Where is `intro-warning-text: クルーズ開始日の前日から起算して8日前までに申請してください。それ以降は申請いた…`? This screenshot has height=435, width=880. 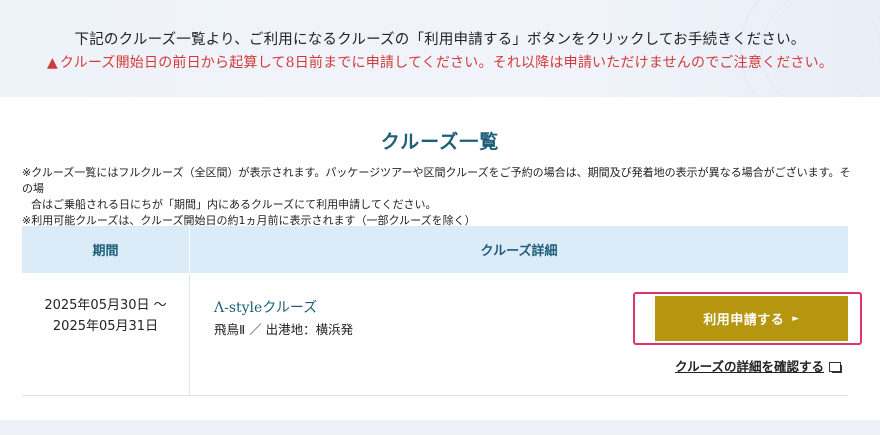
intro-warning-text: クルーズ開始日の前日から起算して8日前までに申請してください。それ以降は申請いた… is located at coordinates (446, 63).